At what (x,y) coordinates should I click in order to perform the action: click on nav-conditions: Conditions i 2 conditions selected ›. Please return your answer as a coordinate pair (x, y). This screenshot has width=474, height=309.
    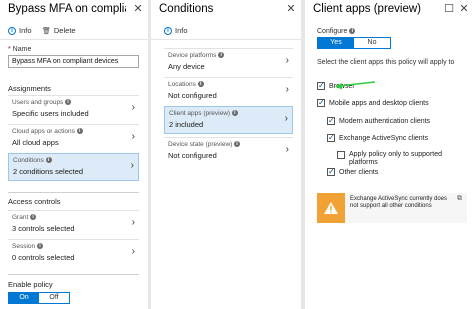
    Looking at the image, I should click on (73, 167).